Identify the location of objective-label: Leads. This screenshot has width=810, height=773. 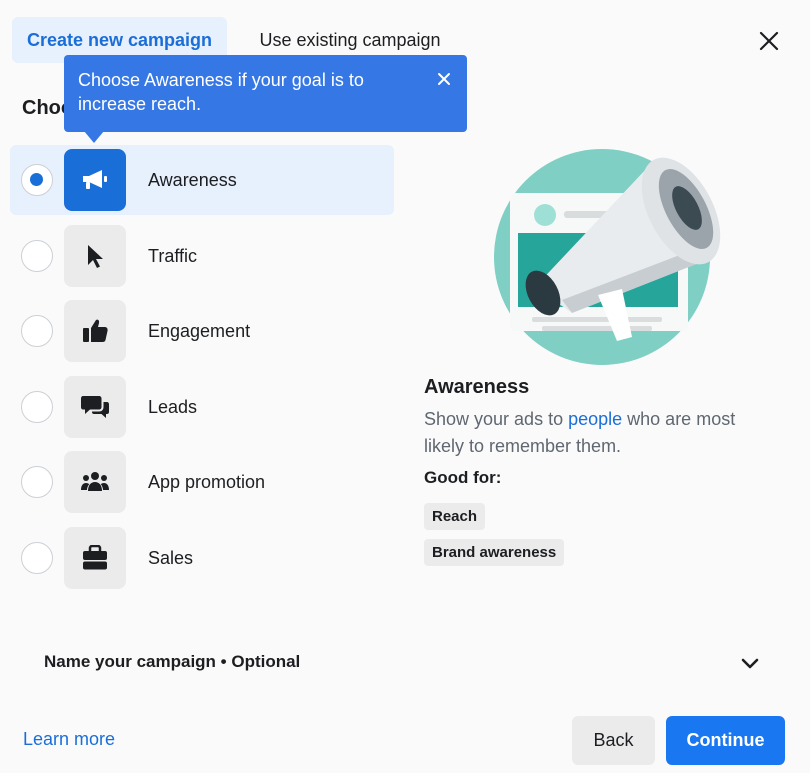
(173, 406).